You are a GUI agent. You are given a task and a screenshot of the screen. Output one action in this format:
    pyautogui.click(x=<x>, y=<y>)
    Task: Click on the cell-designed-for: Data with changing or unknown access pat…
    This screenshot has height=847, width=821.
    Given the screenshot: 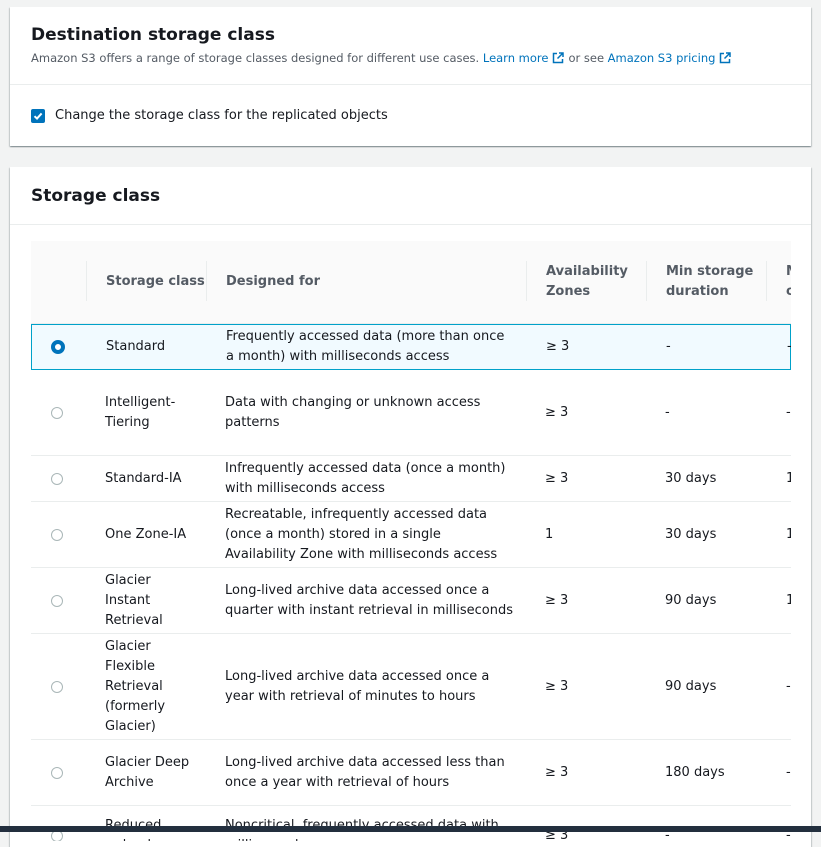 What is the action you would take?
    pyautogui.click(x=353, y=412)
    